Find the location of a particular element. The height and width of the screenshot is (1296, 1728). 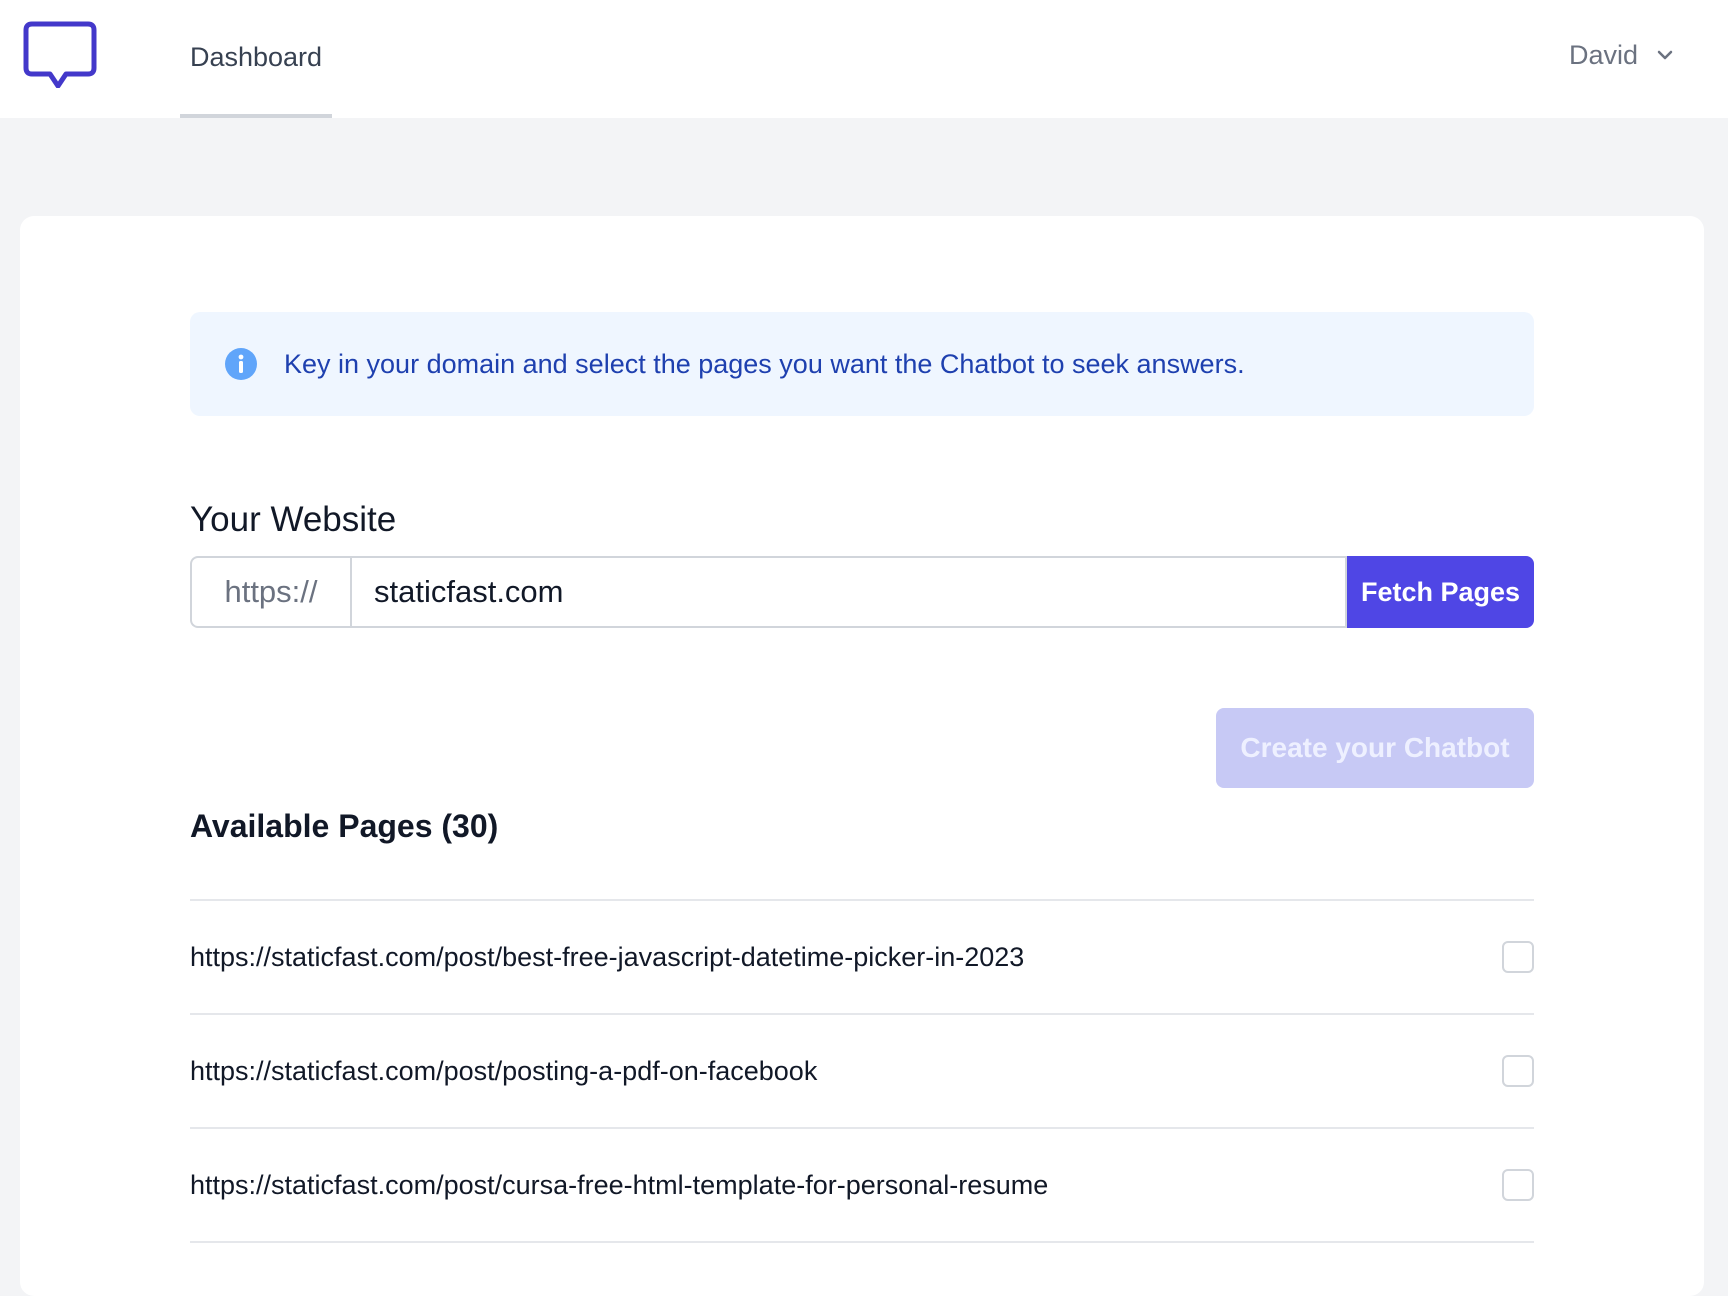

available-pages-title: Available Pages (30) is located at coordinates (344, 826).